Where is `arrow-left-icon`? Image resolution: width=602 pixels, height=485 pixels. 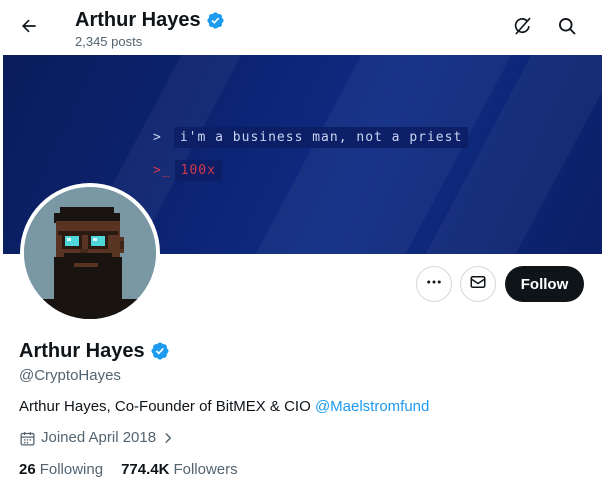
arrow-left-icon is located at coordinates (29, 28).